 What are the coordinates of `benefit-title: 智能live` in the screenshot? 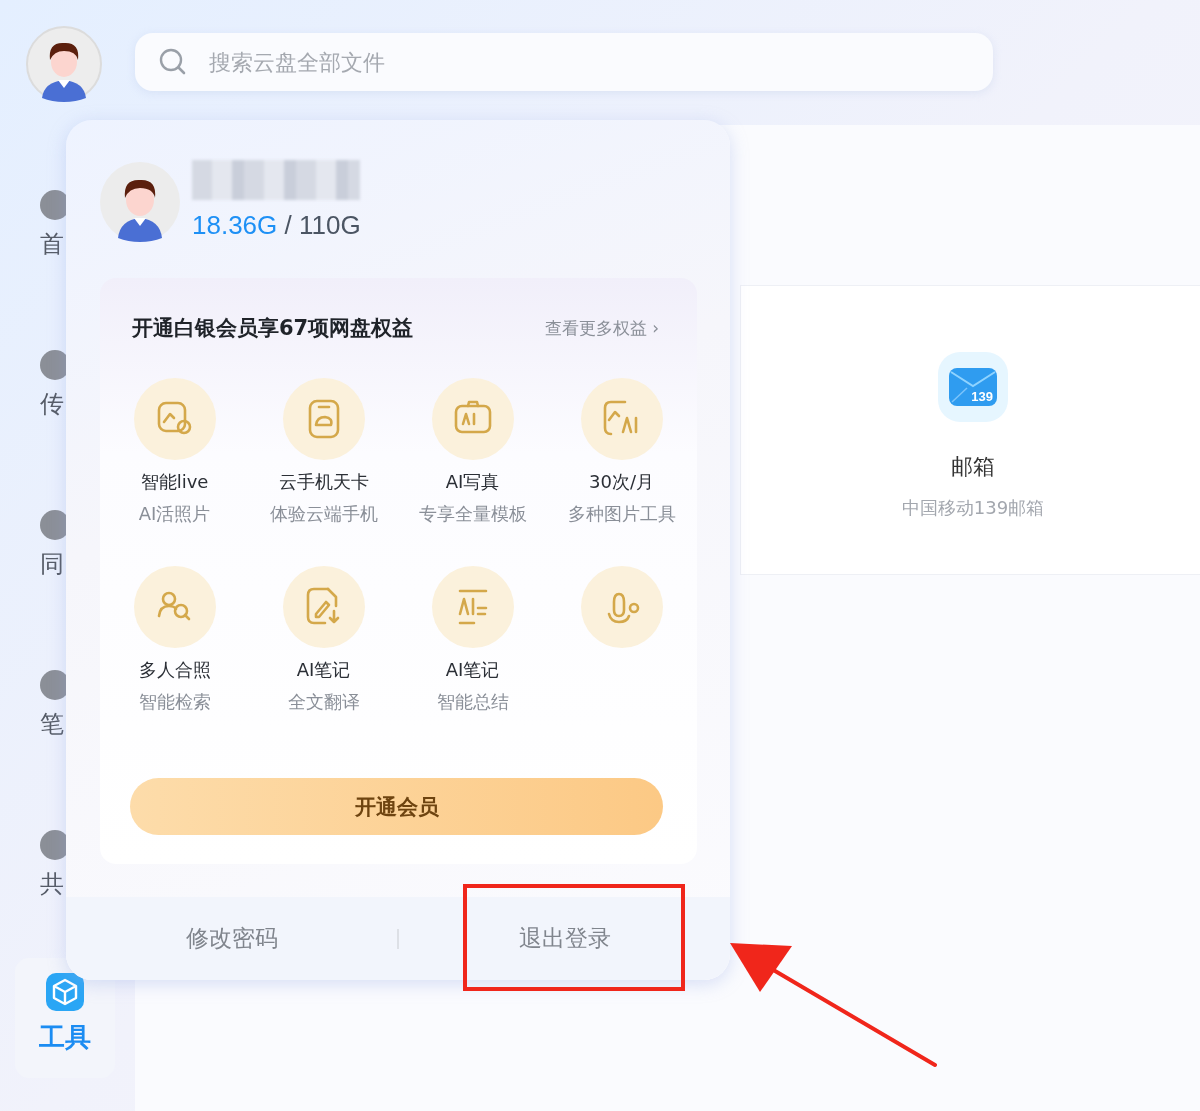 It's located at (174, 482).